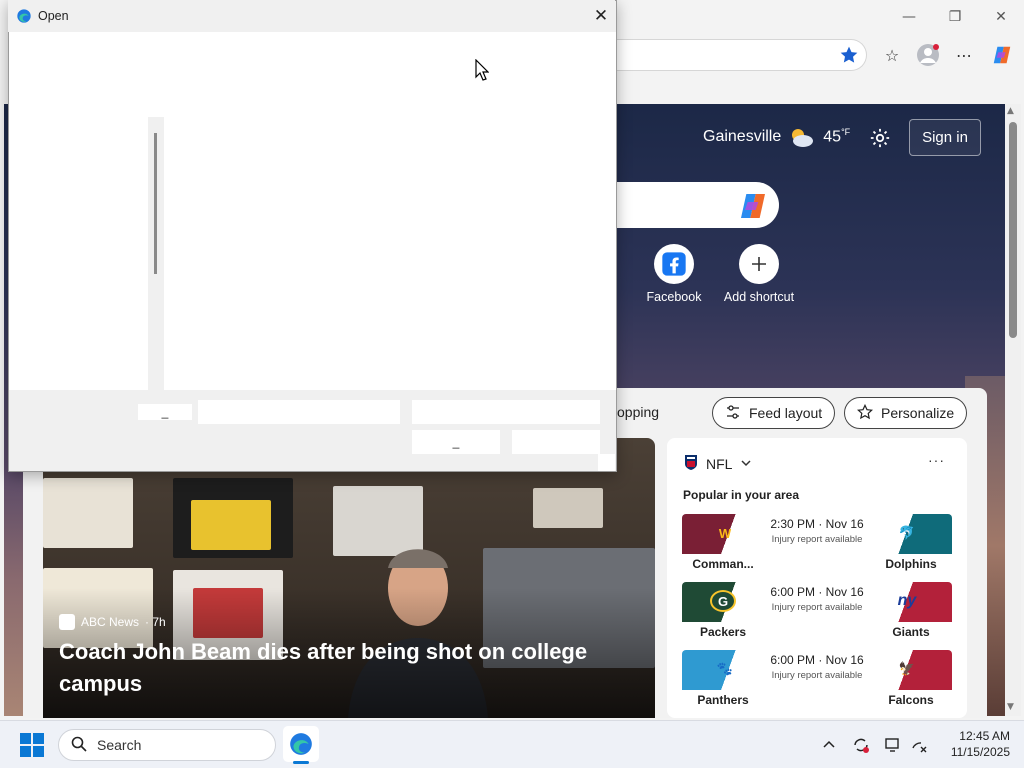 Image resolution: width=1024 pixels, height=768 pixels. Describe the element at coordinates (880, 138) in the screenshot. I see `page-settings-gear-icon` at that location.